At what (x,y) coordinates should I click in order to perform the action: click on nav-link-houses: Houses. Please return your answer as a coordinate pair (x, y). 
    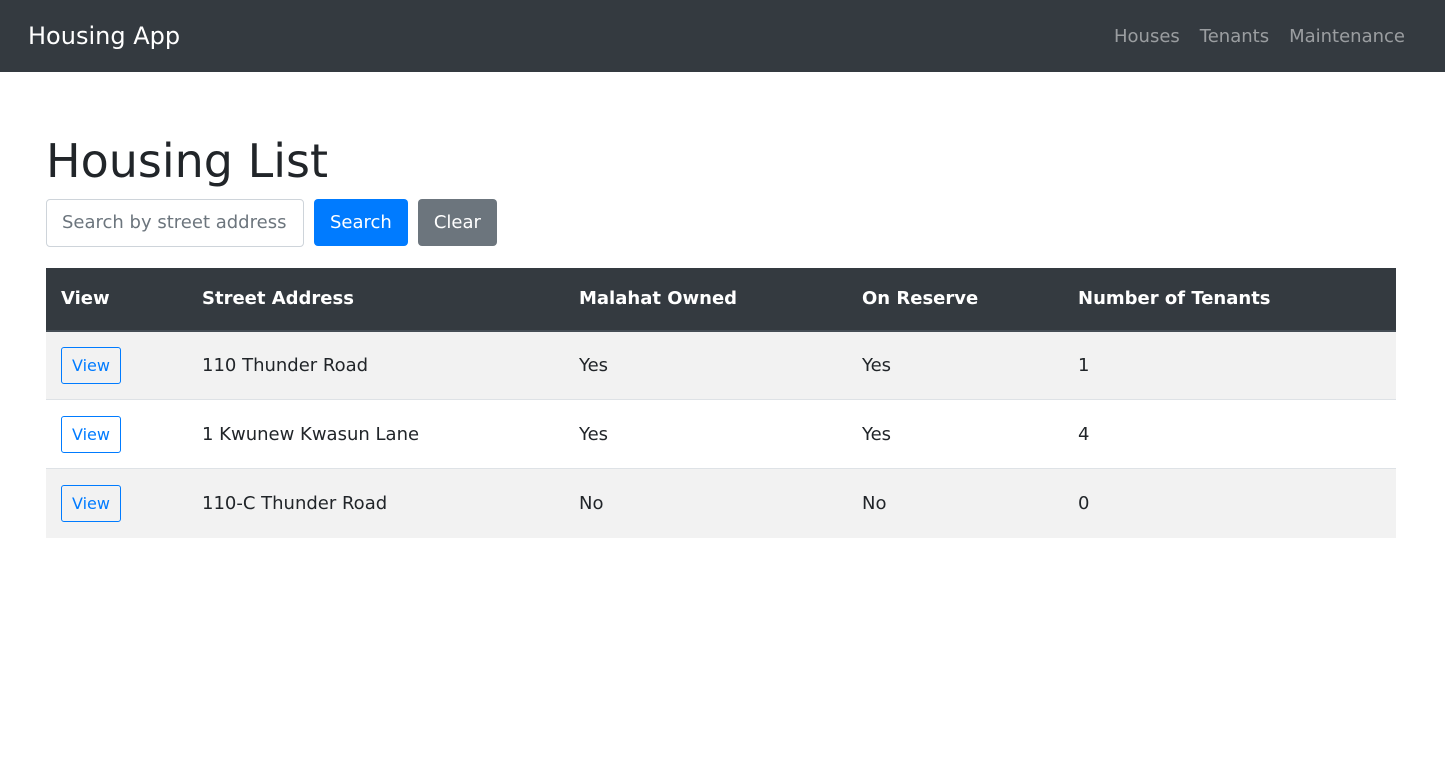
    Looking at the image, I should click on (1147, 36).